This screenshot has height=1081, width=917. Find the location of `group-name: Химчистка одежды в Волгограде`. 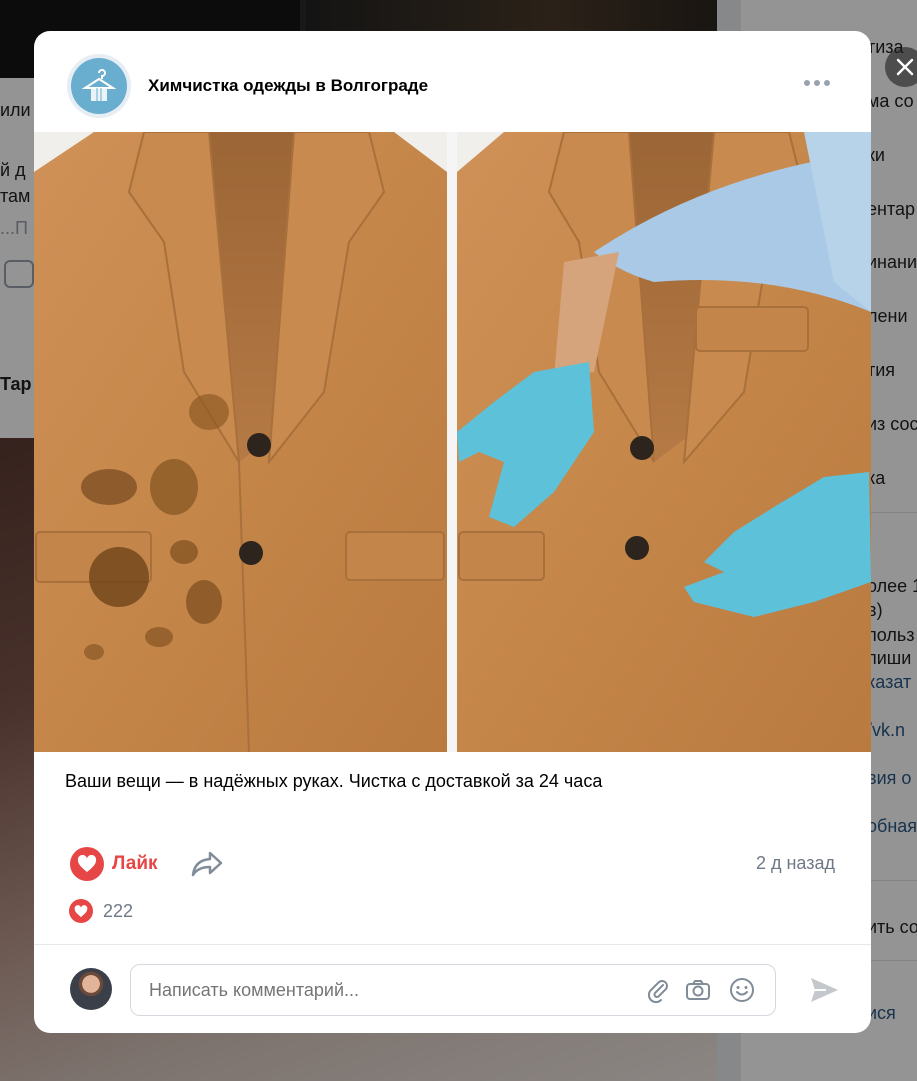

group-name: Химчистка одежды в Волгограде is located at coordinates (288, 86).